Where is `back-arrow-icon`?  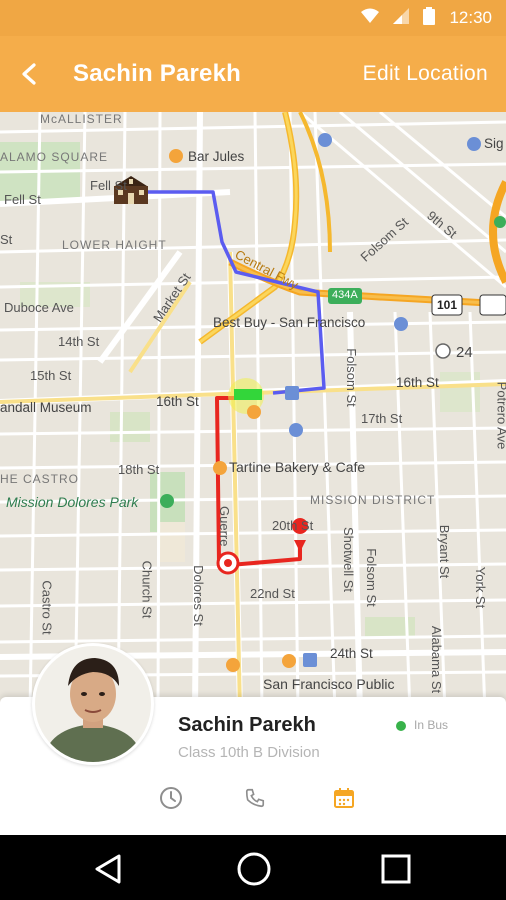
back-arrow-icon is located at coordinates (29, 74).